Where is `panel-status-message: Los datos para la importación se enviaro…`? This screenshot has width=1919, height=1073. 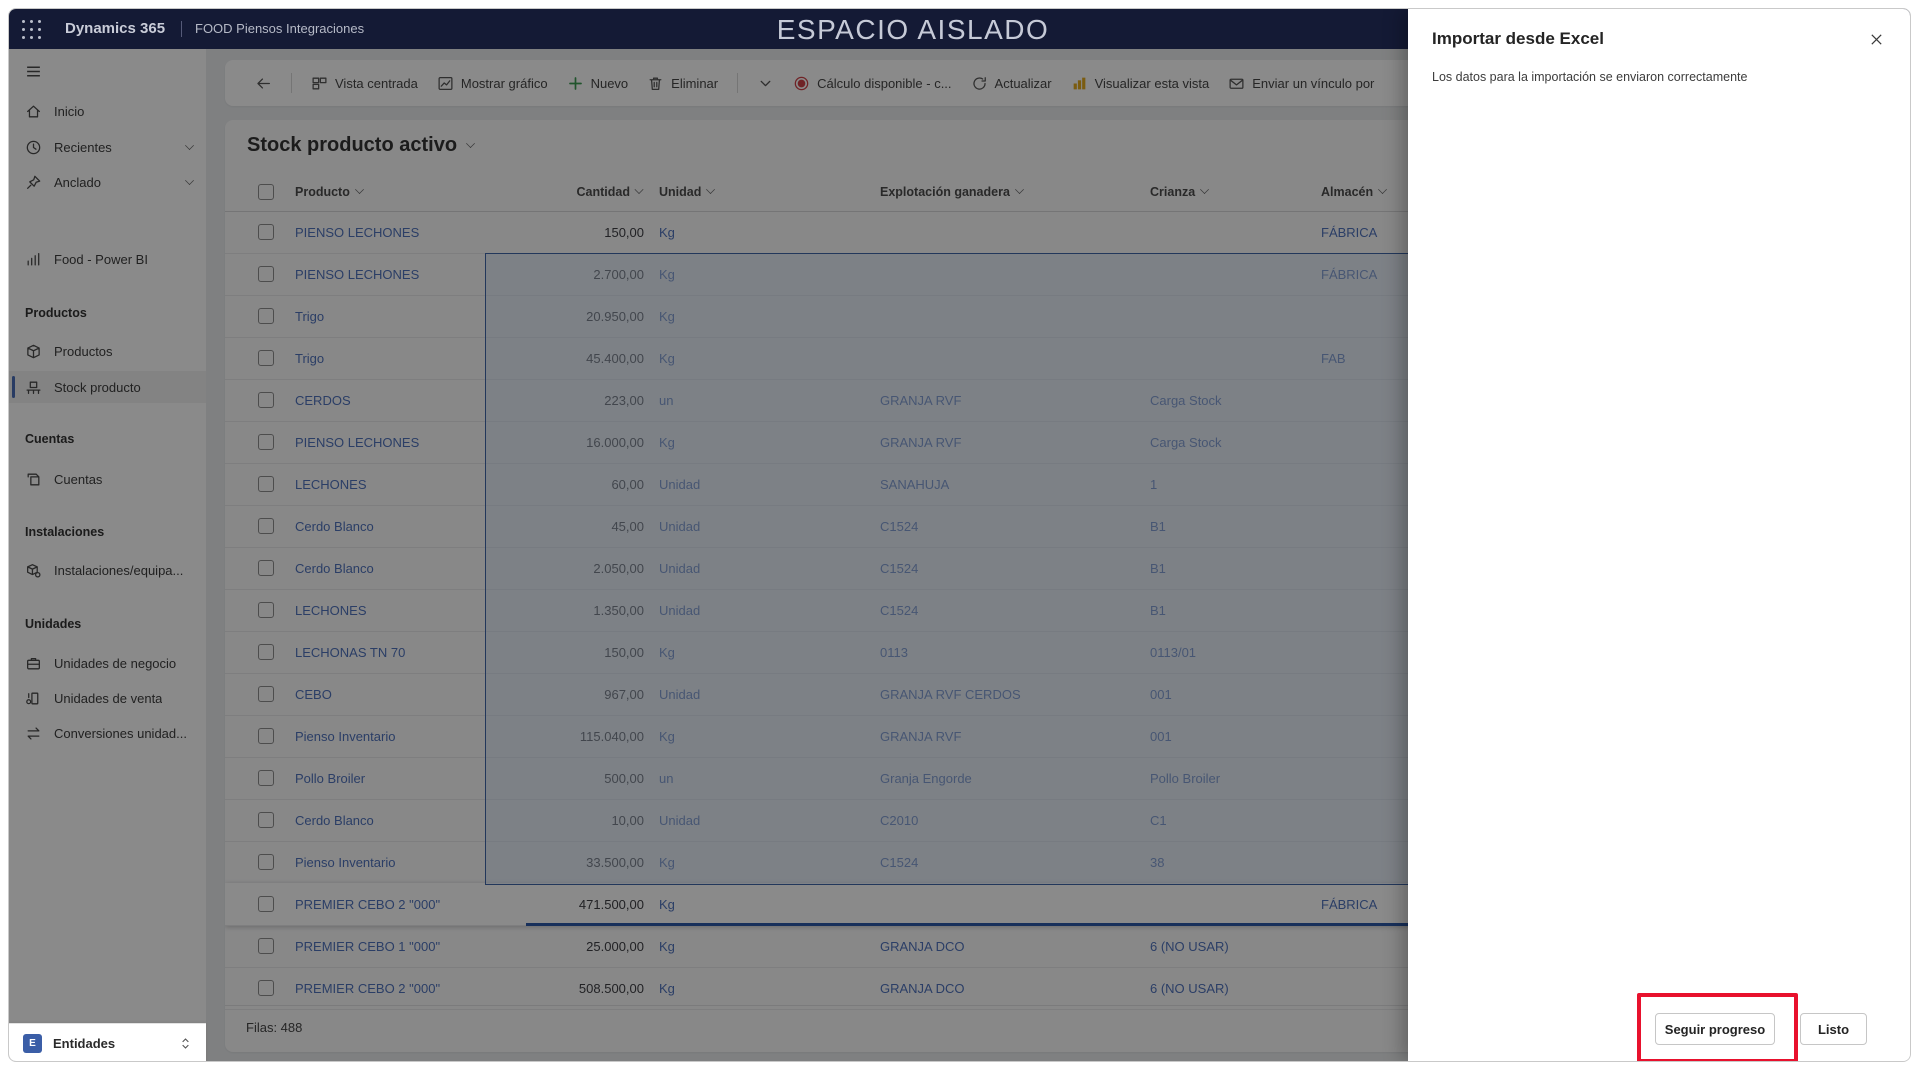 panel-status-message: Los datos para la importación se enviaro… is located at coordinates (1590, 77).